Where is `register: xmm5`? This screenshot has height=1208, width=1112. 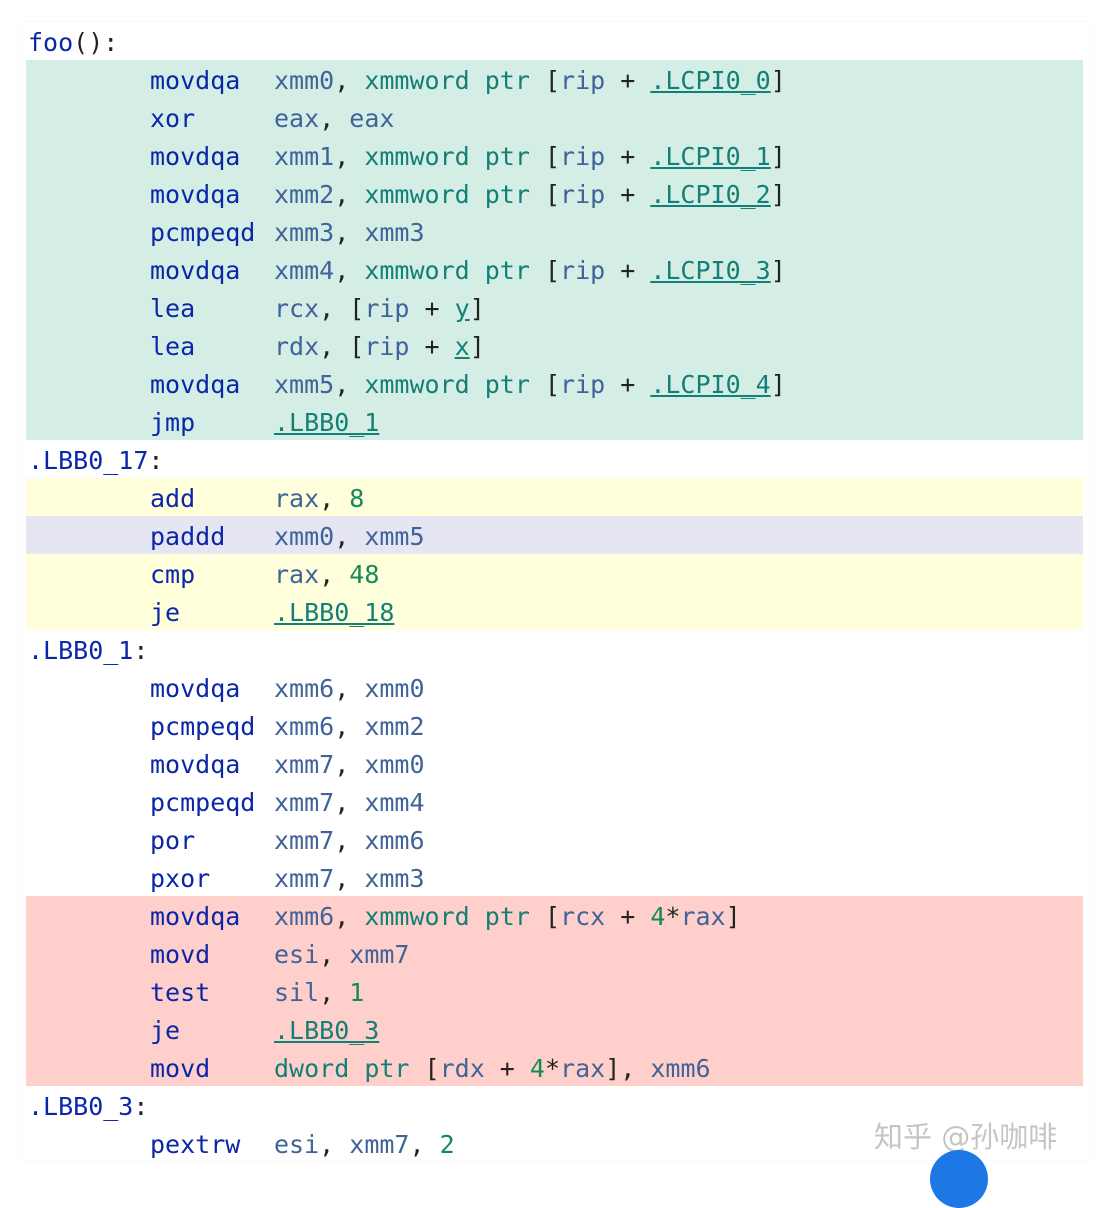 register: xmm5 is located at coordinates (394, 536).